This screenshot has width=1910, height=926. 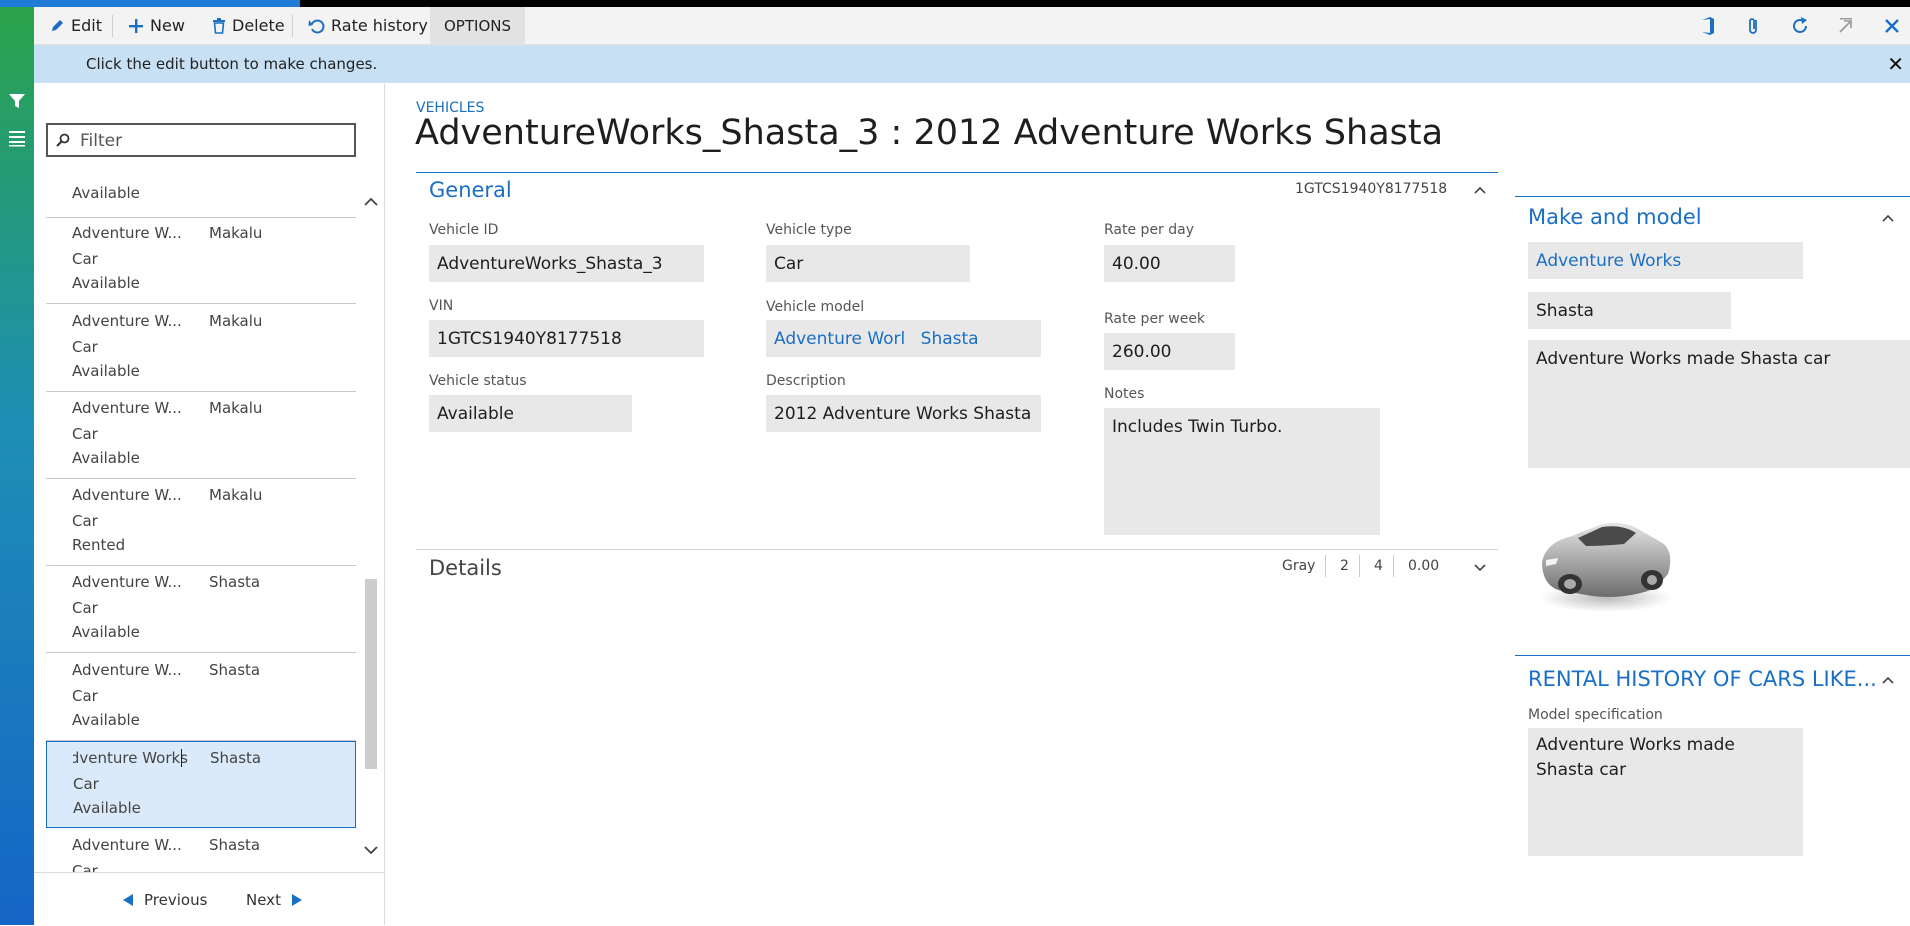 What do you see at coordinates (1708, 26) in the screenshot?
I see `office-icon` at bounding box center [1708, 26].